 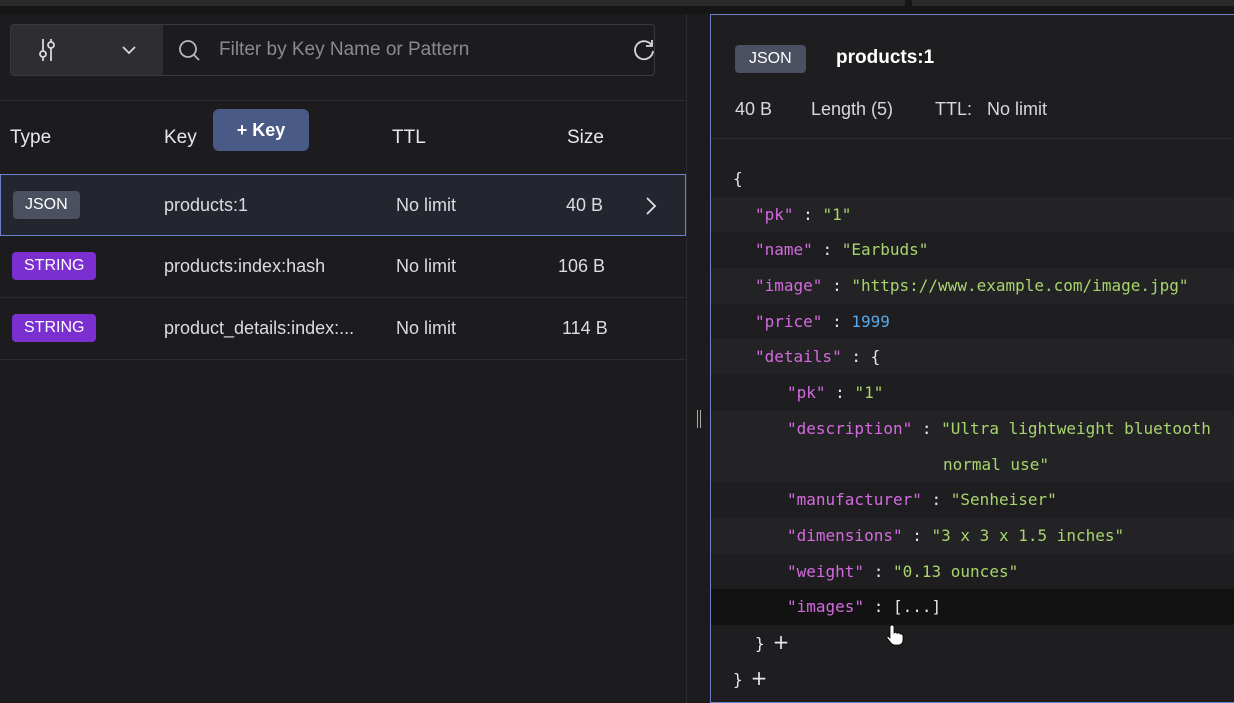 What do you see at coordinates (261, 130) in the screenshot?
I see `add-key-button: + Key` at bounding box center [261, 130].